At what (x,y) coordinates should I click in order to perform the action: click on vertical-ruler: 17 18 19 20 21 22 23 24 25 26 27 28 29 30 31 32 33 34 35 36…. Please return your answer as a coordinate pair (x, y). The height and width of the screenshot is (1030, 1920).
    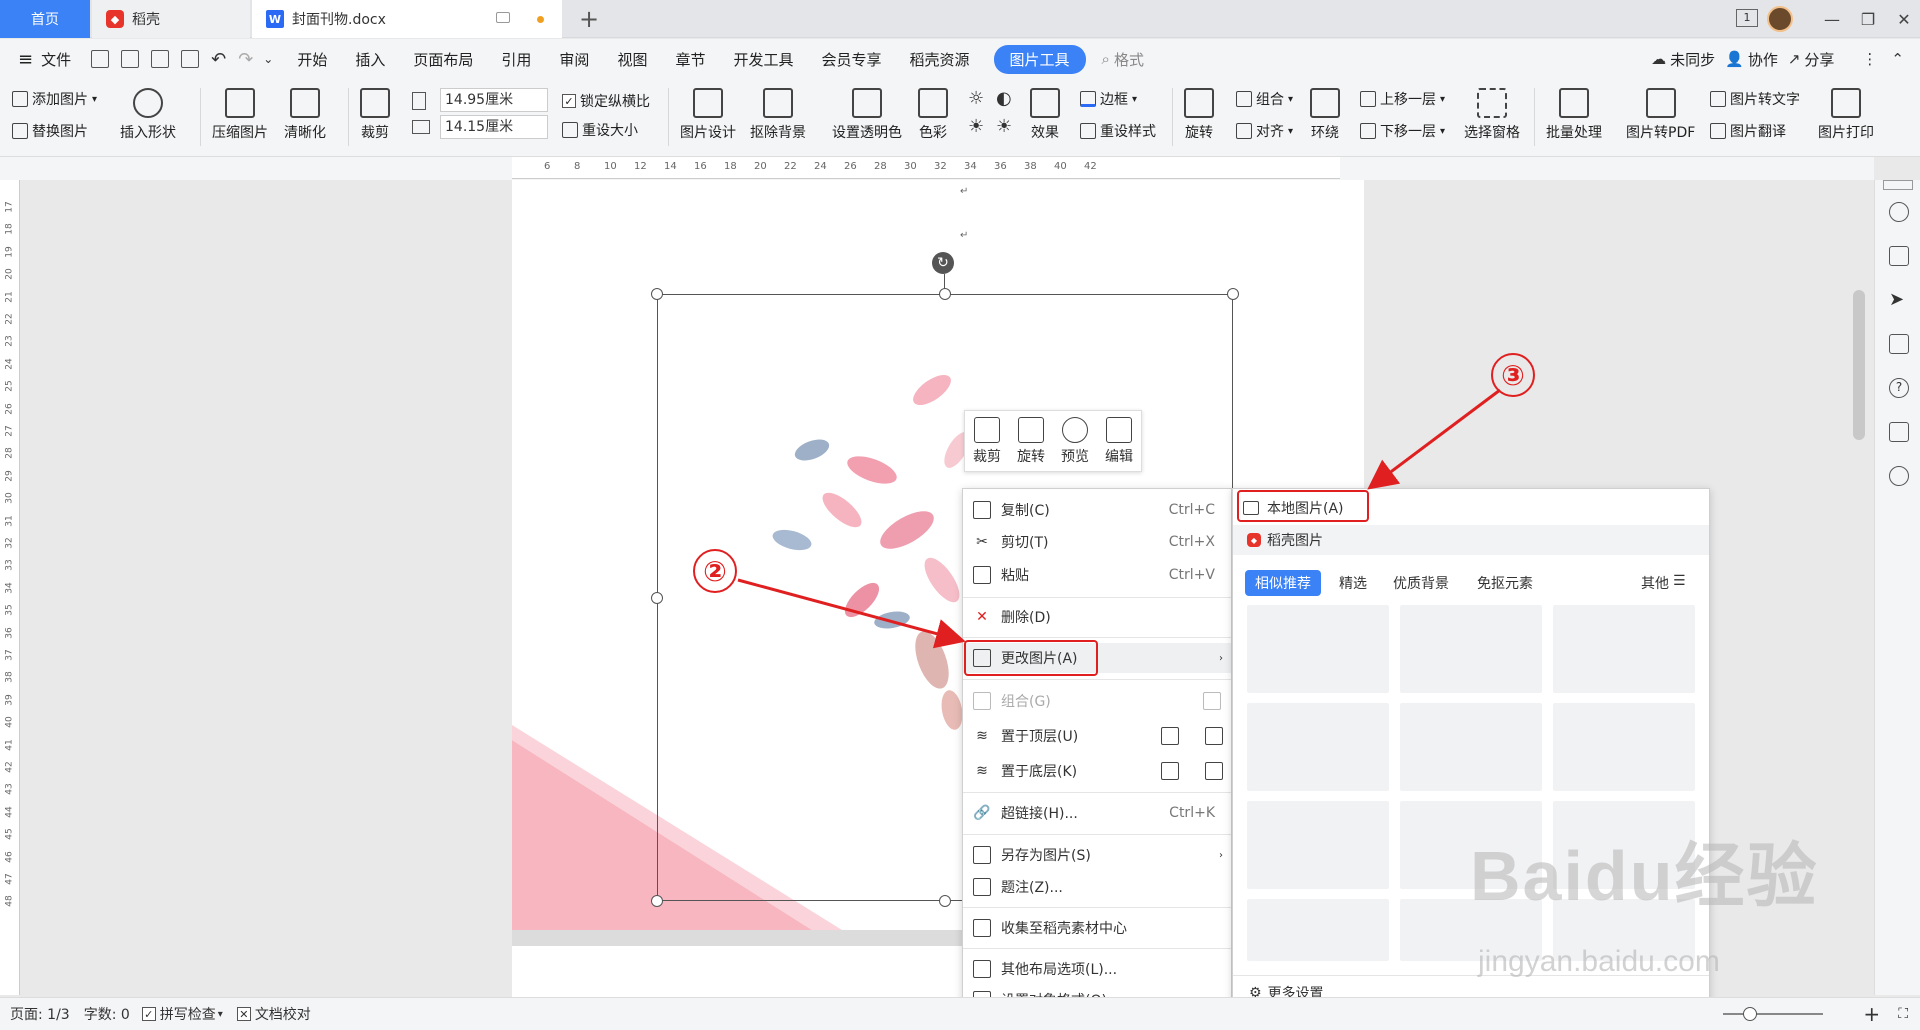
    Looking at the image, I should click on (10, 587).